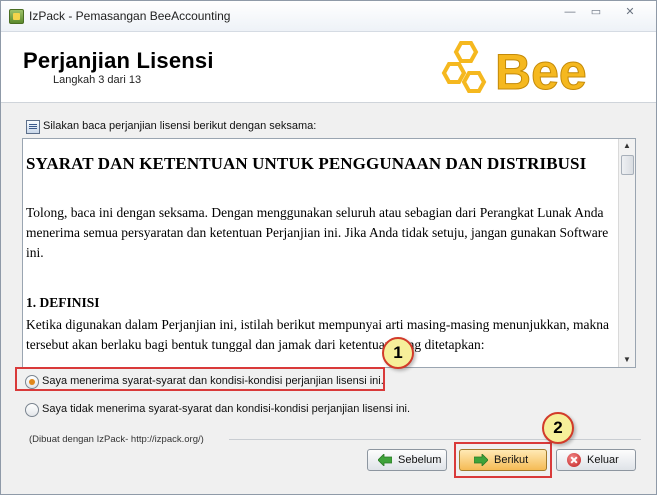  I want to click on decline-radio, so click(32, 410).